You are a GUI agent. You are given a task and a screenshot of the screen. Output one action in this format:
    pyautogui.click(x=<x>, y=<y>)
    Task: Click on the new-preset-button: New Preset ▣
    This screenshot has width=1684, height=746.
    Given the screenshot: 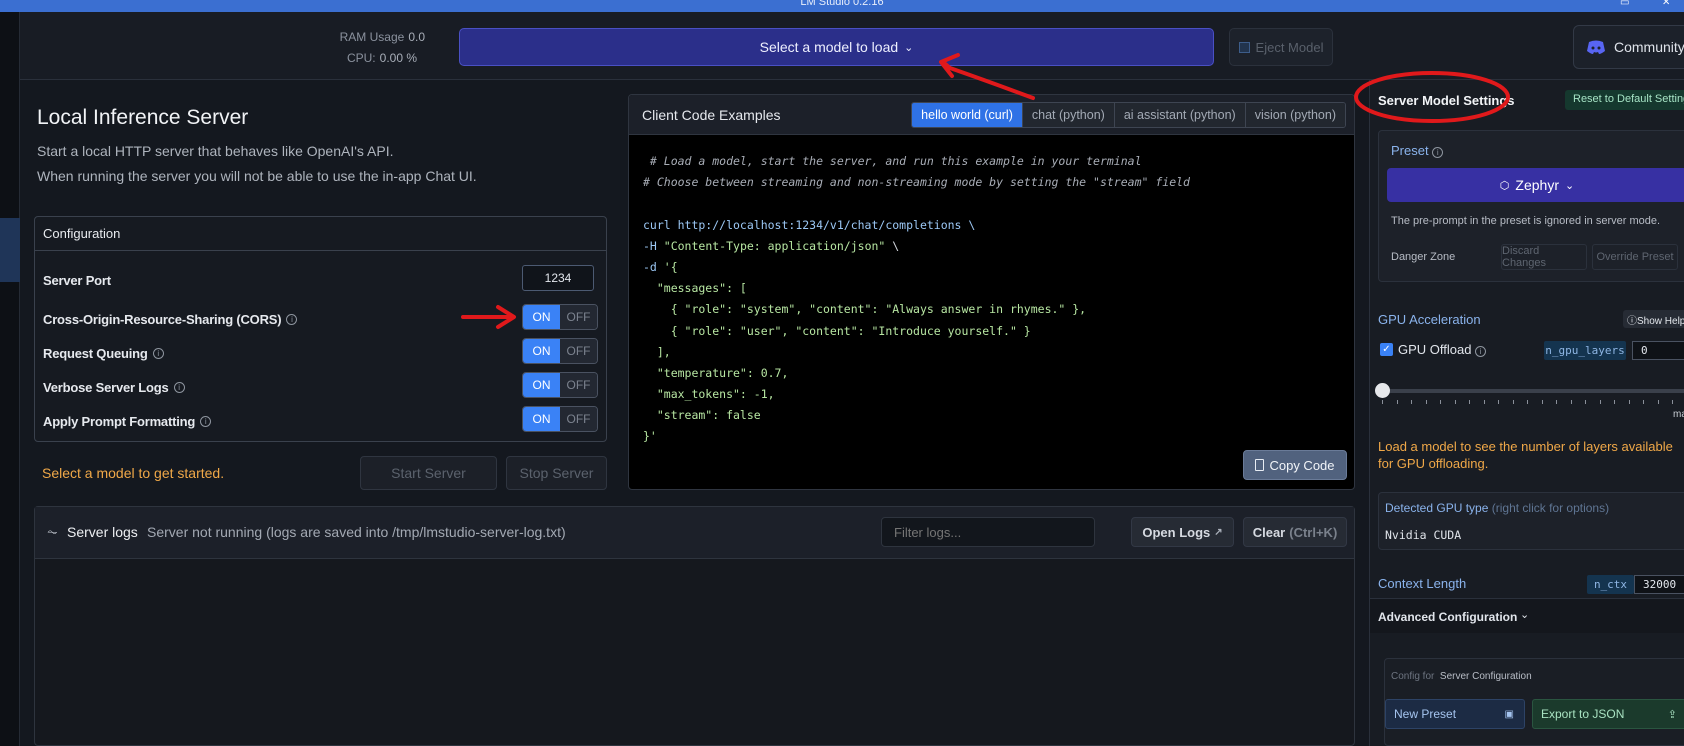 What is the action you would take?
    pyautogui.click(x=1455, y=714)
    